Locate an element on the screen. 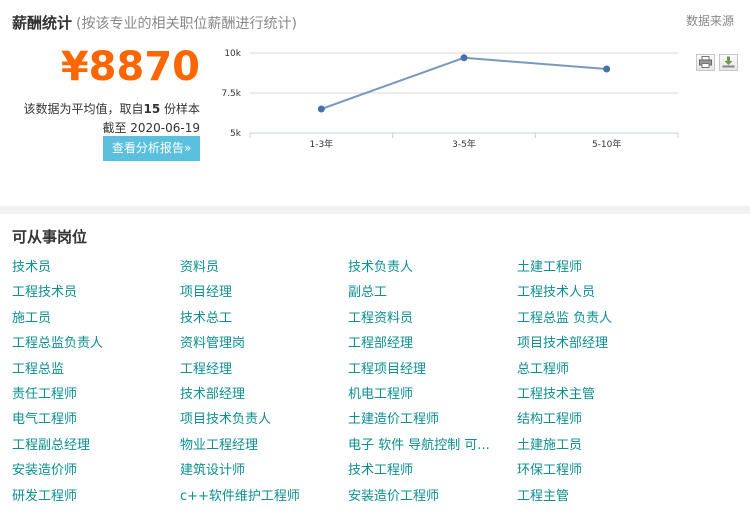 Image resolution: width=750 pixels, height=516 pixels. job-link: 结构工程师 is located at coordinates (549, 417).